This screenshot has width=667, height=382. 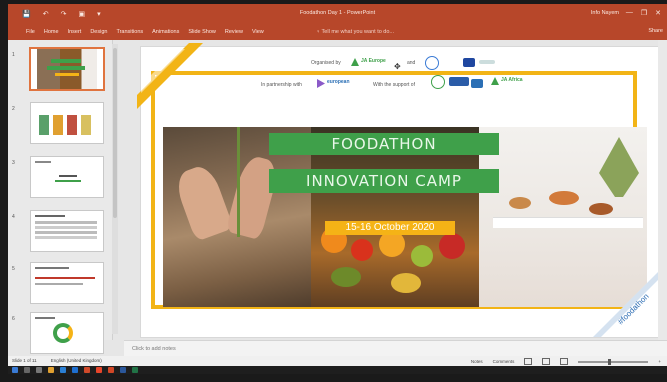 What do you see at coordinates (384, 181) in the screenshot?
I see `headline-innovation-camp: INNOVATION CAMP` at bounding box center [384, 181].